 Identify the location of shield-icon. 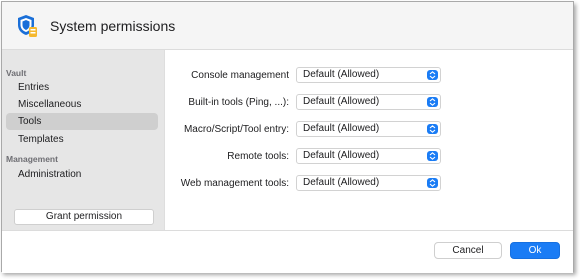
(27, 26).